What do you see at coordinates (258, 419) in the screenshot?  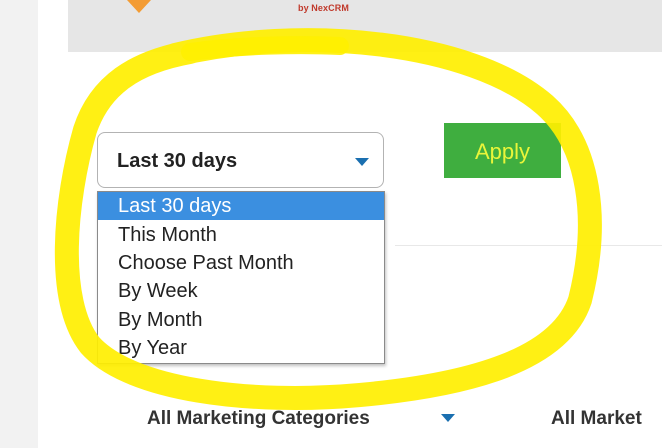 I see `marketing-categories-filter: All Marketing Categories` at bounding box center [258, 419].